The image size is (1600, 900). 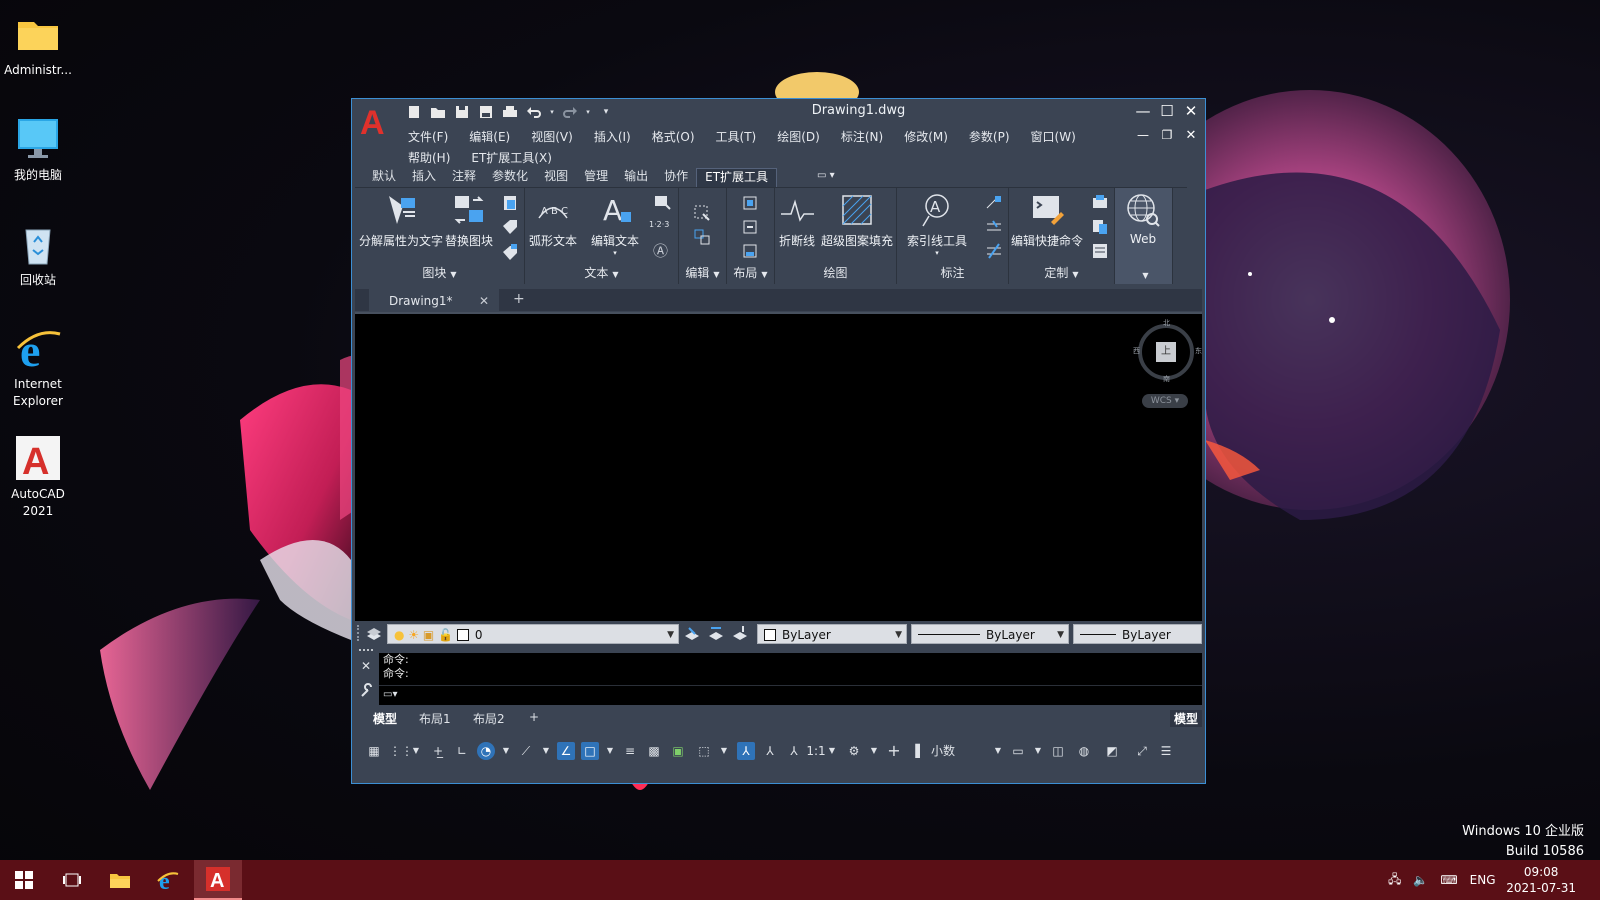 I want to click on tag-block-icon, so click(x=511, y=228).